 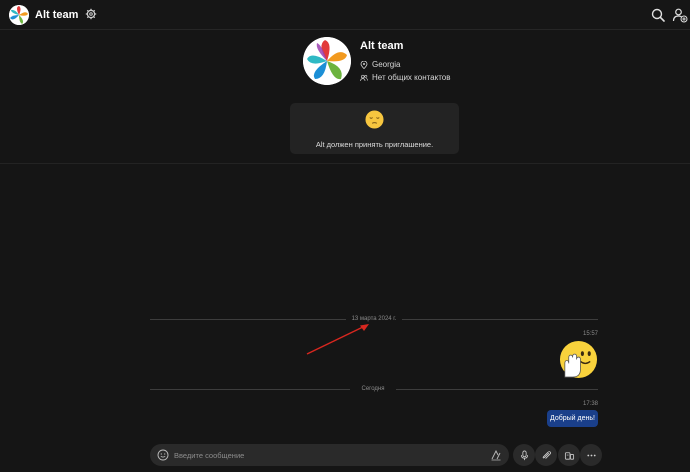 I want to click on location-pin-icon, so click(x=364, y=64).